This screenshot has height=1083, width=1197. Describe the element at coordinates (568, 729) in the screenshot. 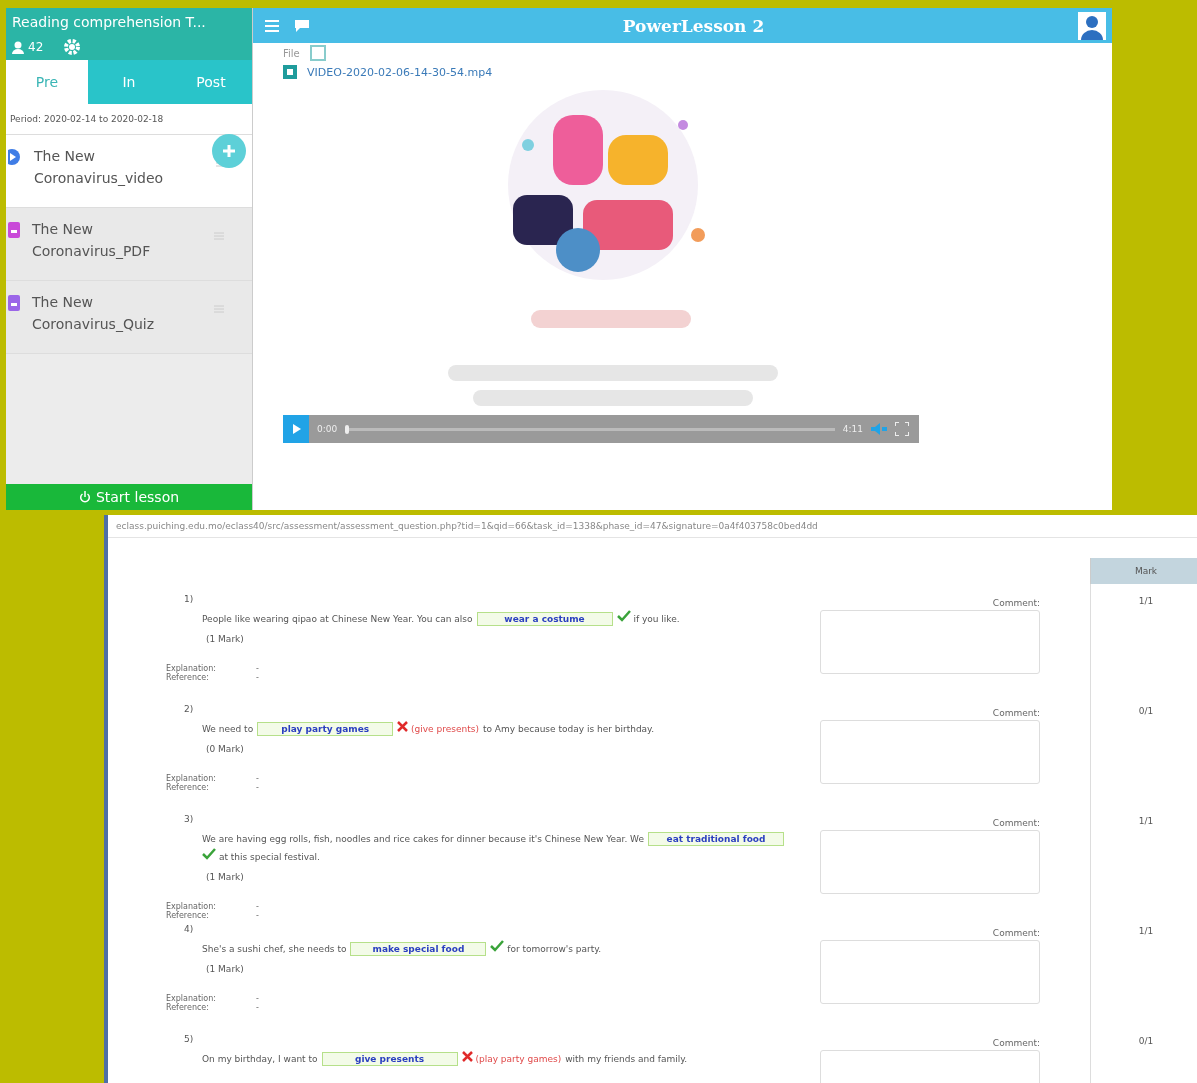

I see `question-text: to Amy because today is her birthday.` at that location.